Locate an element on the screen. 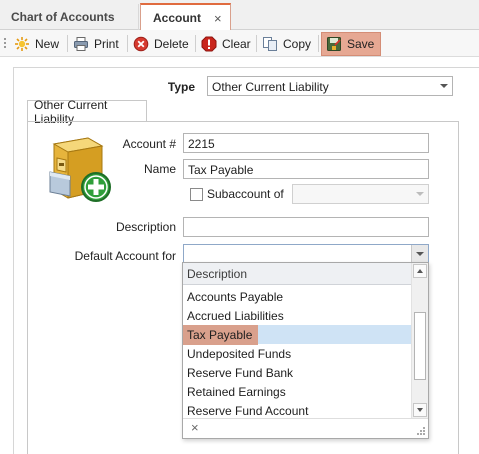  description-label: Description is located at coordinates (145, 227).